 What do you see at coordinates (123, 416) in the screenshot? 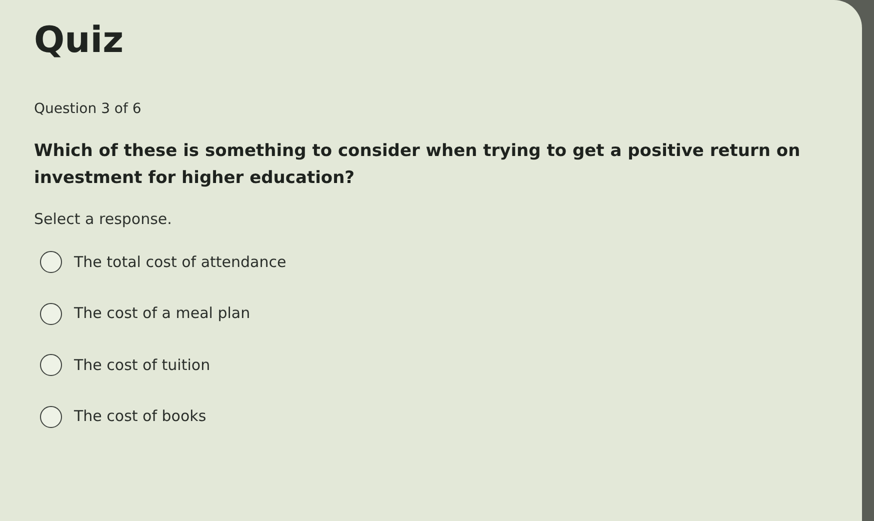
I see `answer-option: The cost of books` at bounding box center [123, 416].